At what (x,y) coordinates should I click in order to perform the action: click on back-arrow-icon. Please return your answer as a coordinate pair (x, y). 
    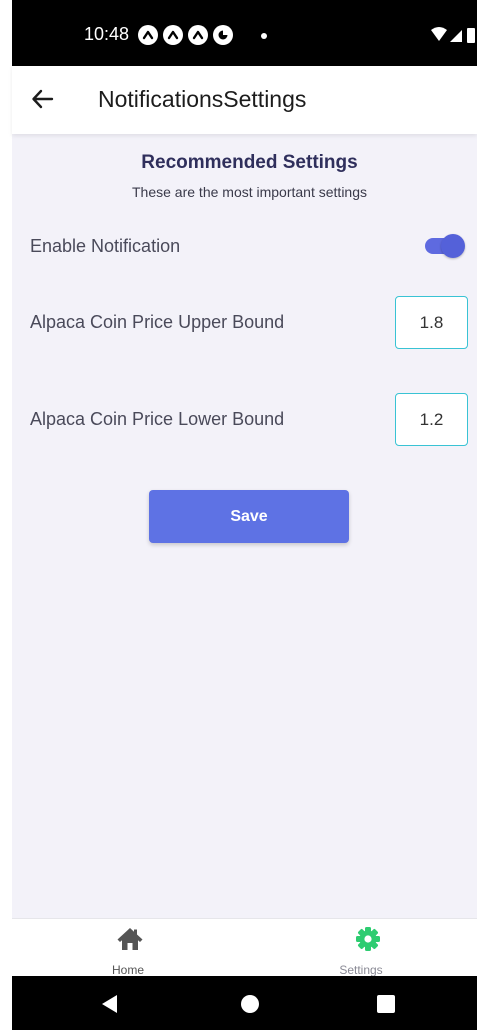
    Looking at the image, I should click on (43, 99).